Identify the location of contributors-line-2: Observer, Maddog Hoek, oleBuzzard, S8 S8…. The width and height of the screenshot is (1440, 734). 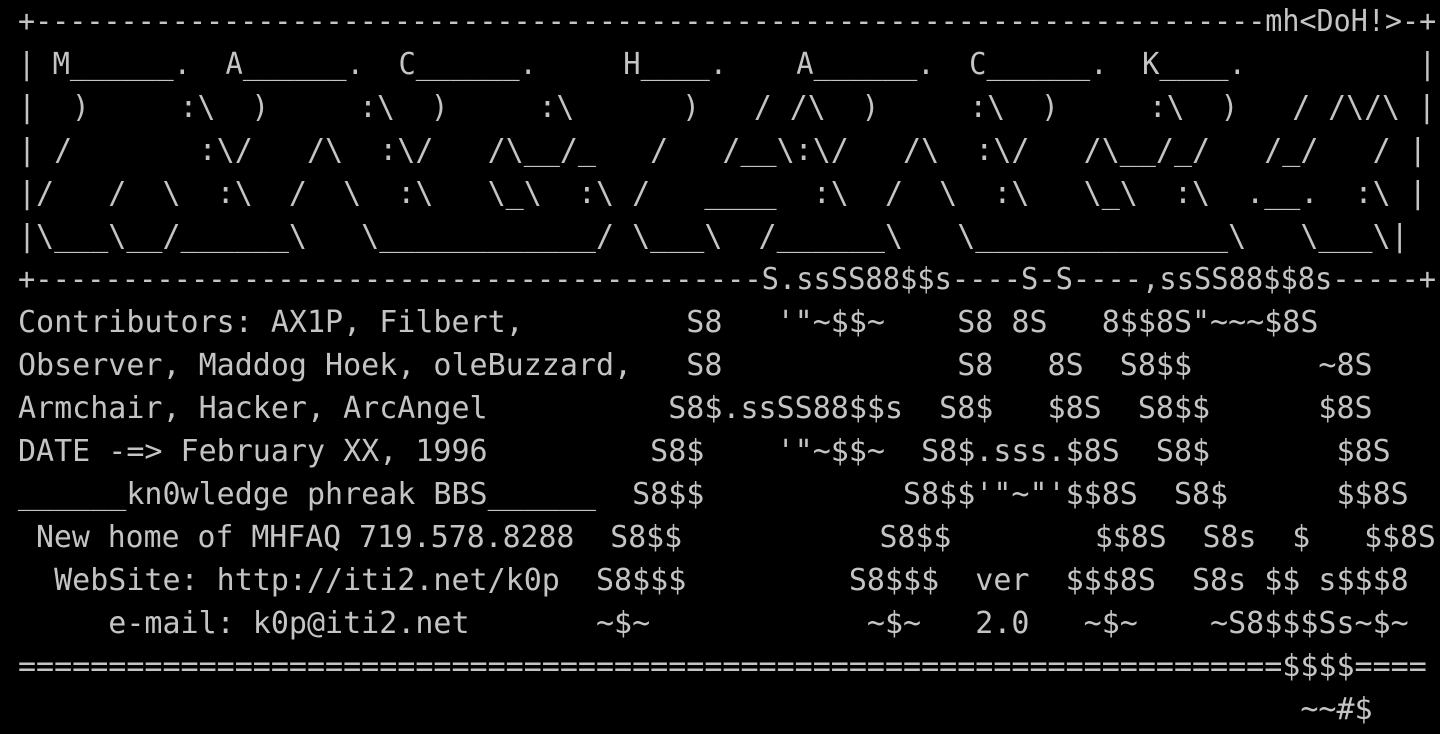
(695, 365).